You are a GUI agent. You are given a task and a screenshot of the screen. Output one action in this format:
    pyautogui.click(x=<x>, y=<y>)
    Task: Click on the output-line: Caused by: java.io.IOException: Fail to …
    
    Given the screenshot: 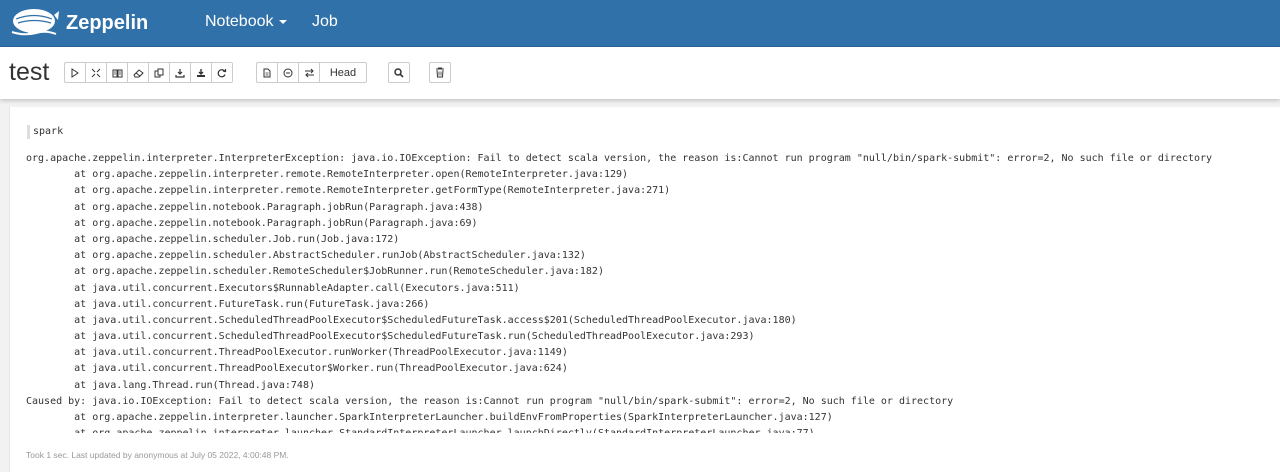 What is the action you would take?
    pyautogui.click(x=490, y=401)
    